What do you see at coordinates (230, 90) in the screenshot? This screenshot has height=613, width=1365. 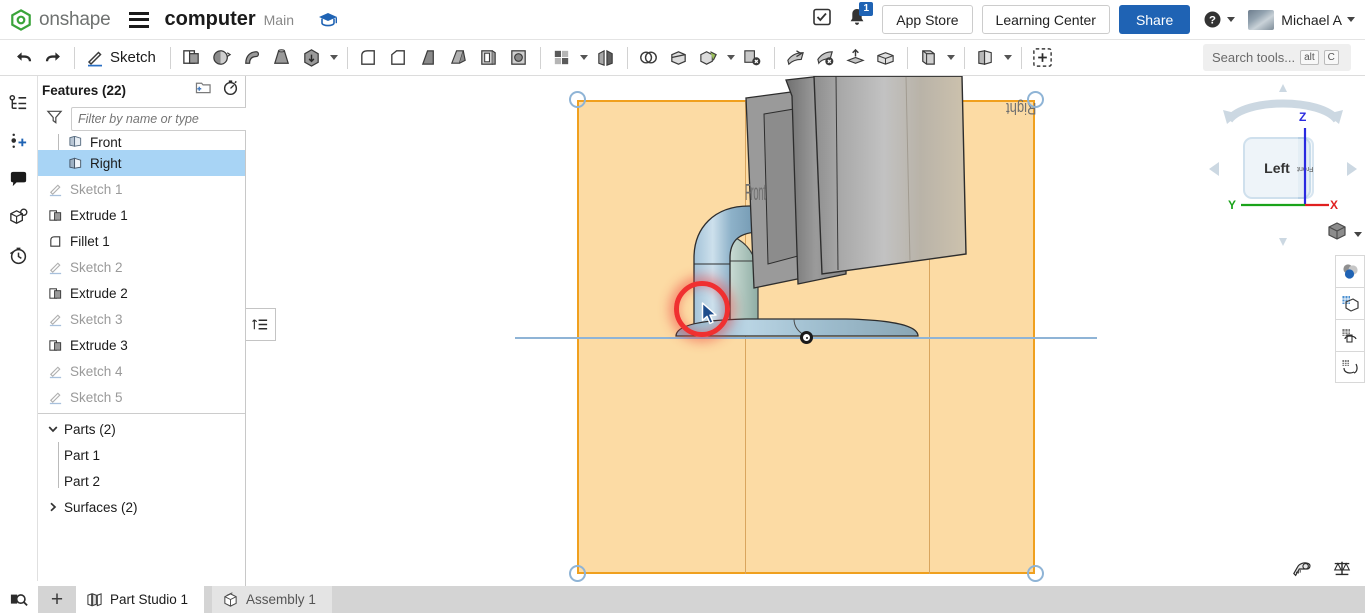 I see `rollback-timer-icon` at bounding box center [230, 90].